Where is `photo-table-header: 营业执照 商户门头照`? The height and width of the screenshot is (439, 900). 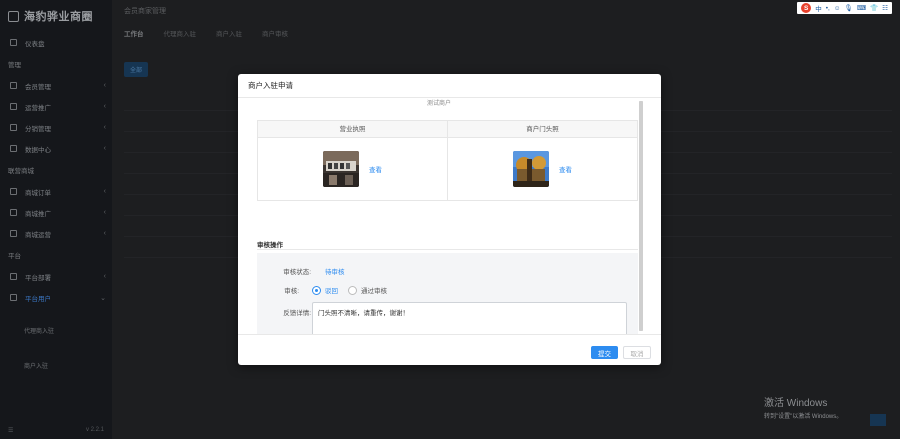 photo-table-header: 营业执照 商户门头照 is located at coordinates (447, 129).